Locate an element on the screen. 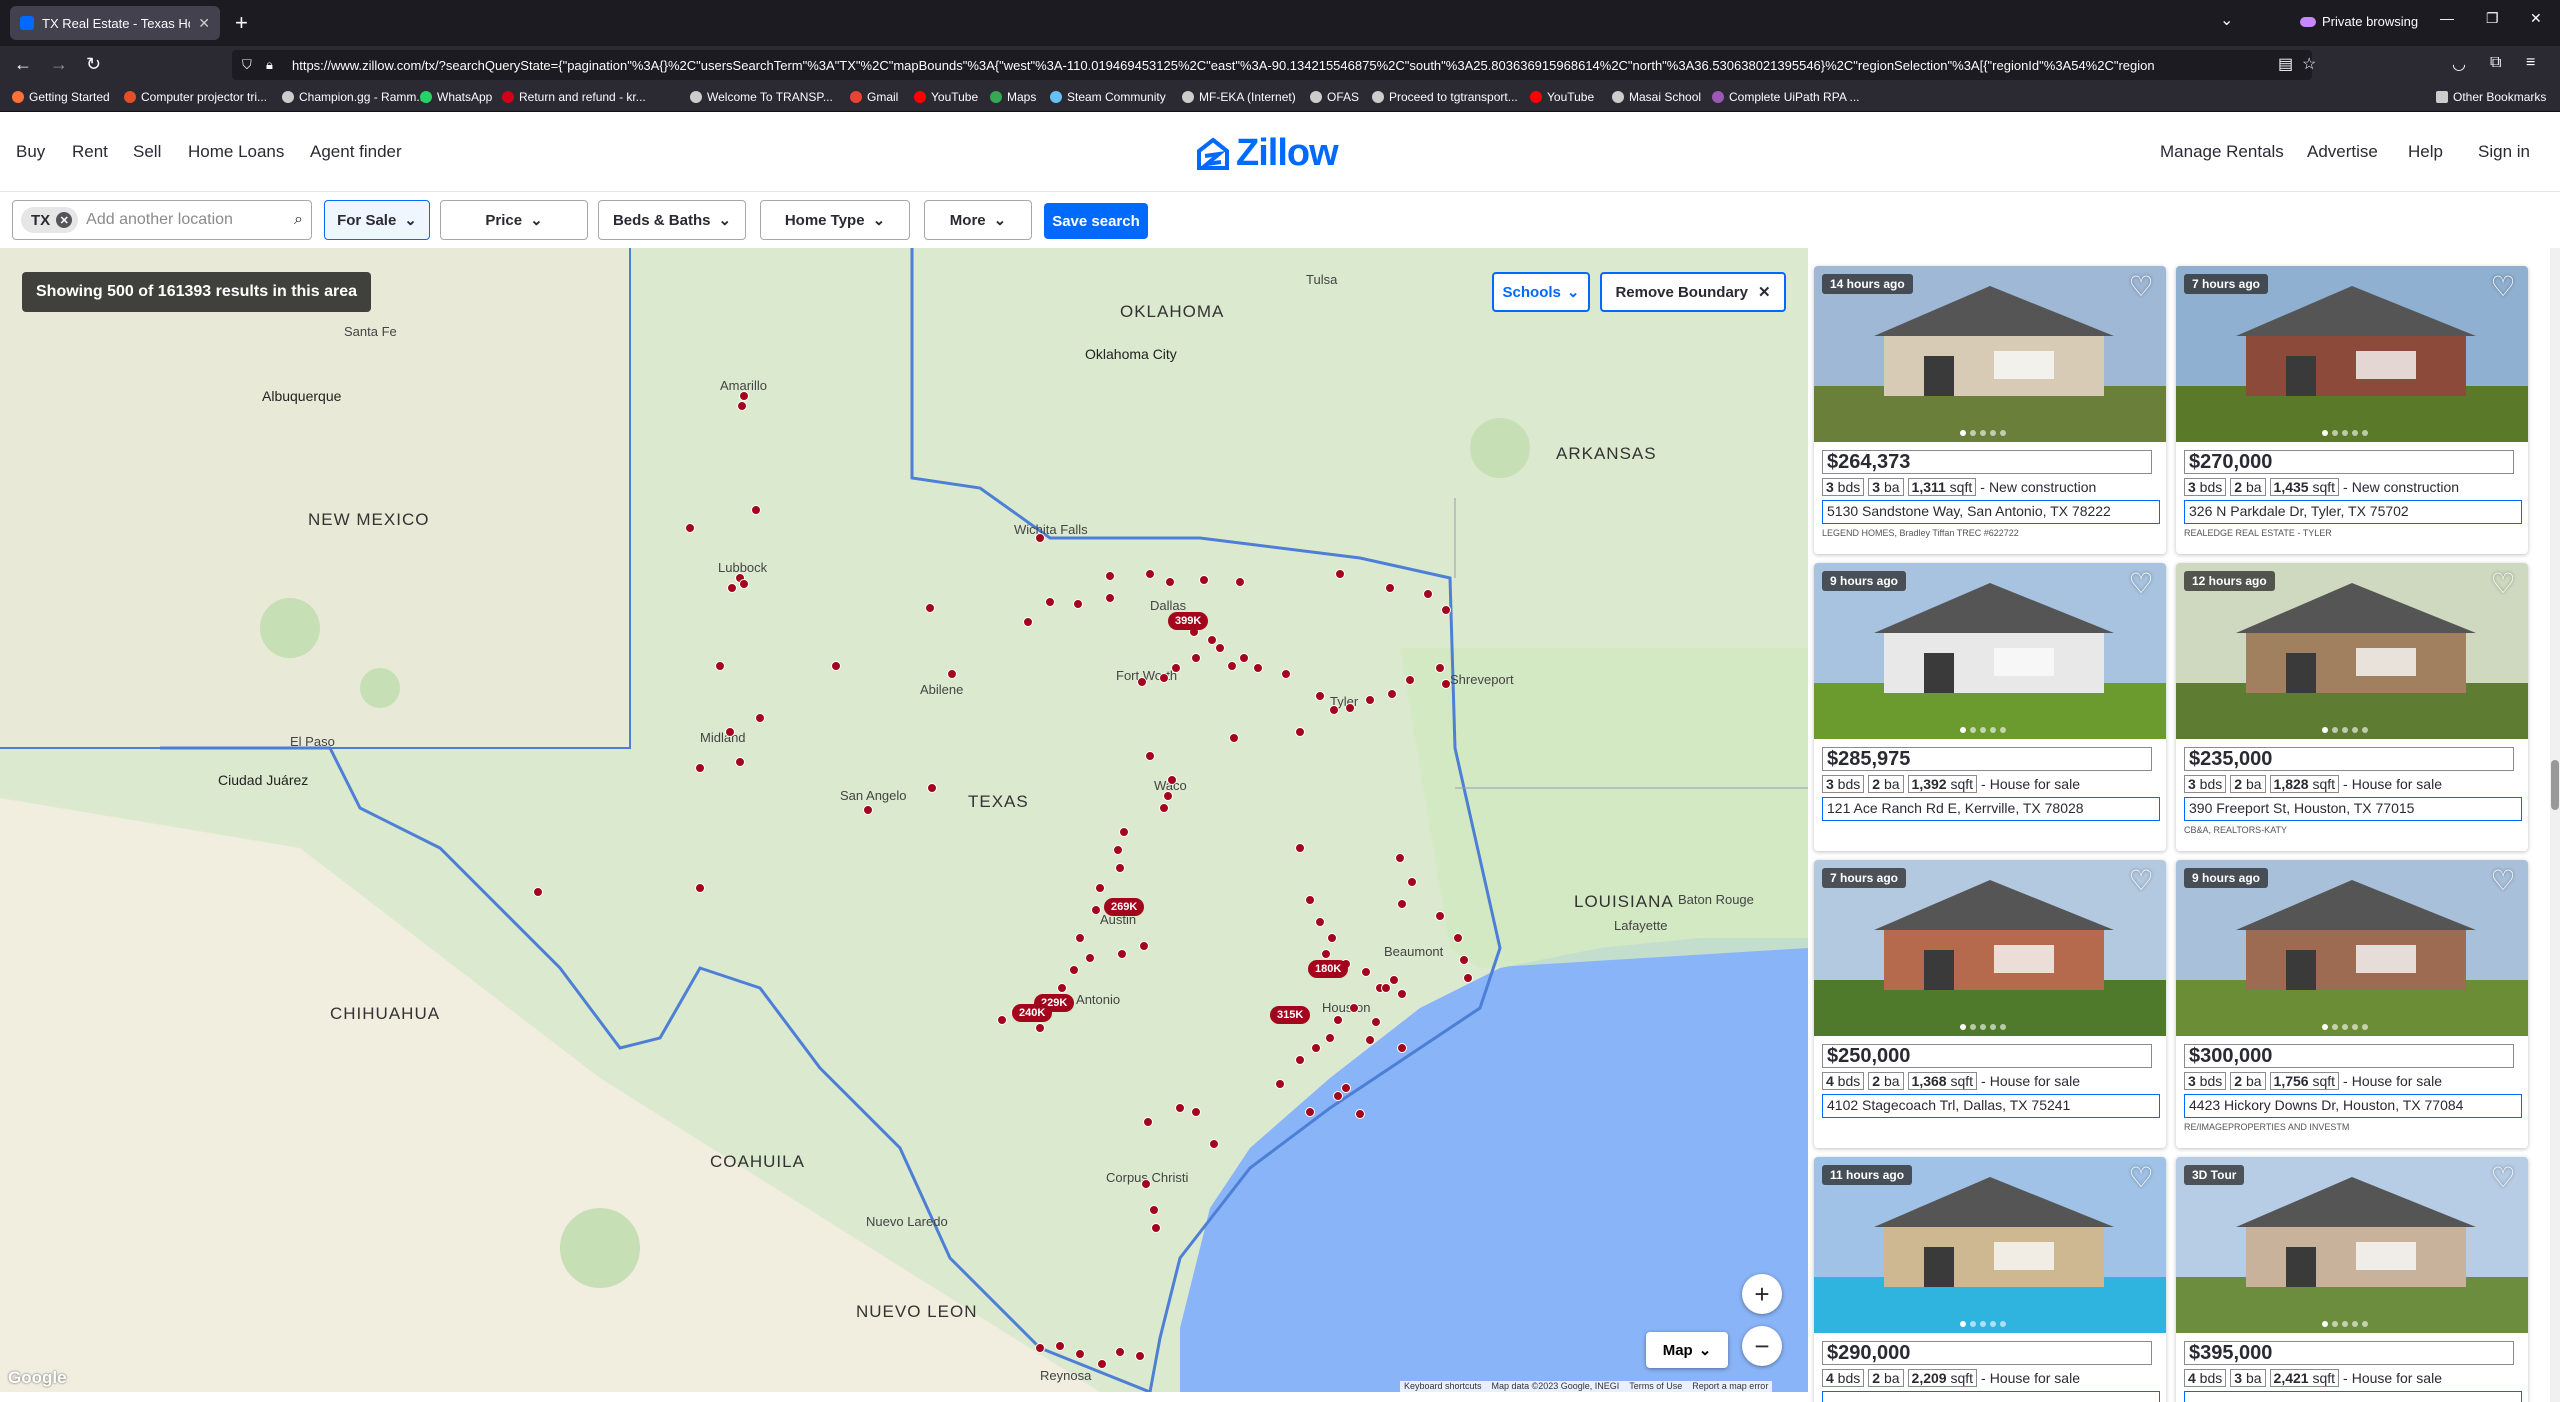 This screenshot has height=1402, width=2560. for-sale-filter: For Sale ⌄ is located at coordinates (377, 220).